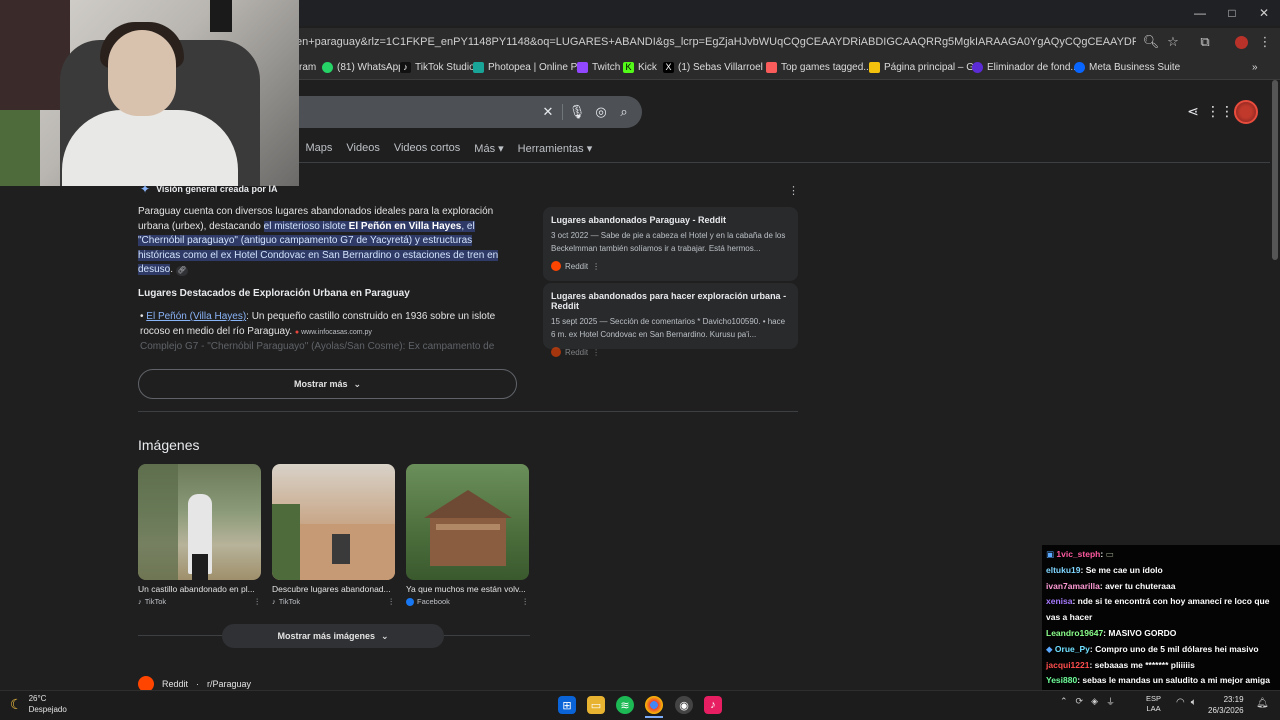 Image resolution: width=1280 pixels, height=720 pixels. What do you see at coordinates (628, 67) in the screenshot?
I see `kick-icon: K` at bounding box center [628, 67].